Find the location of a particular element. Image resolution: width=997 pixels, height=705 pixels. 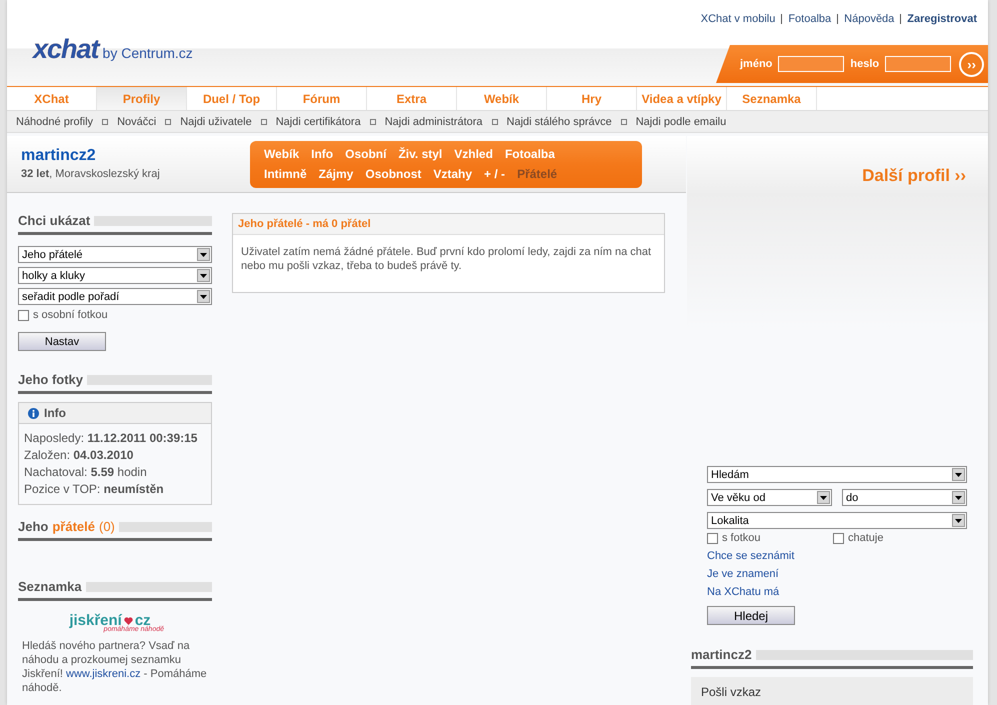

dropdown: Jeho přátelé is located at coordinates (115, 254).